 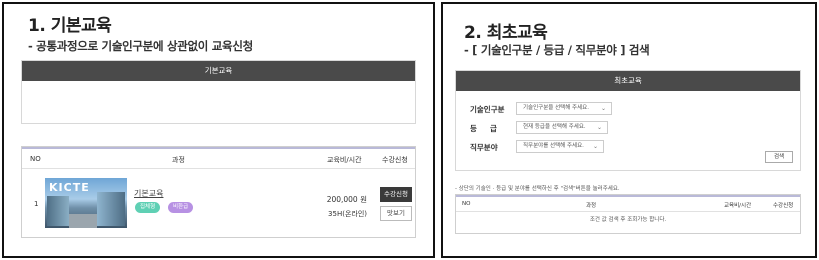 I want to click on enroll-button: 수강신청, so click(x=396, y=194).